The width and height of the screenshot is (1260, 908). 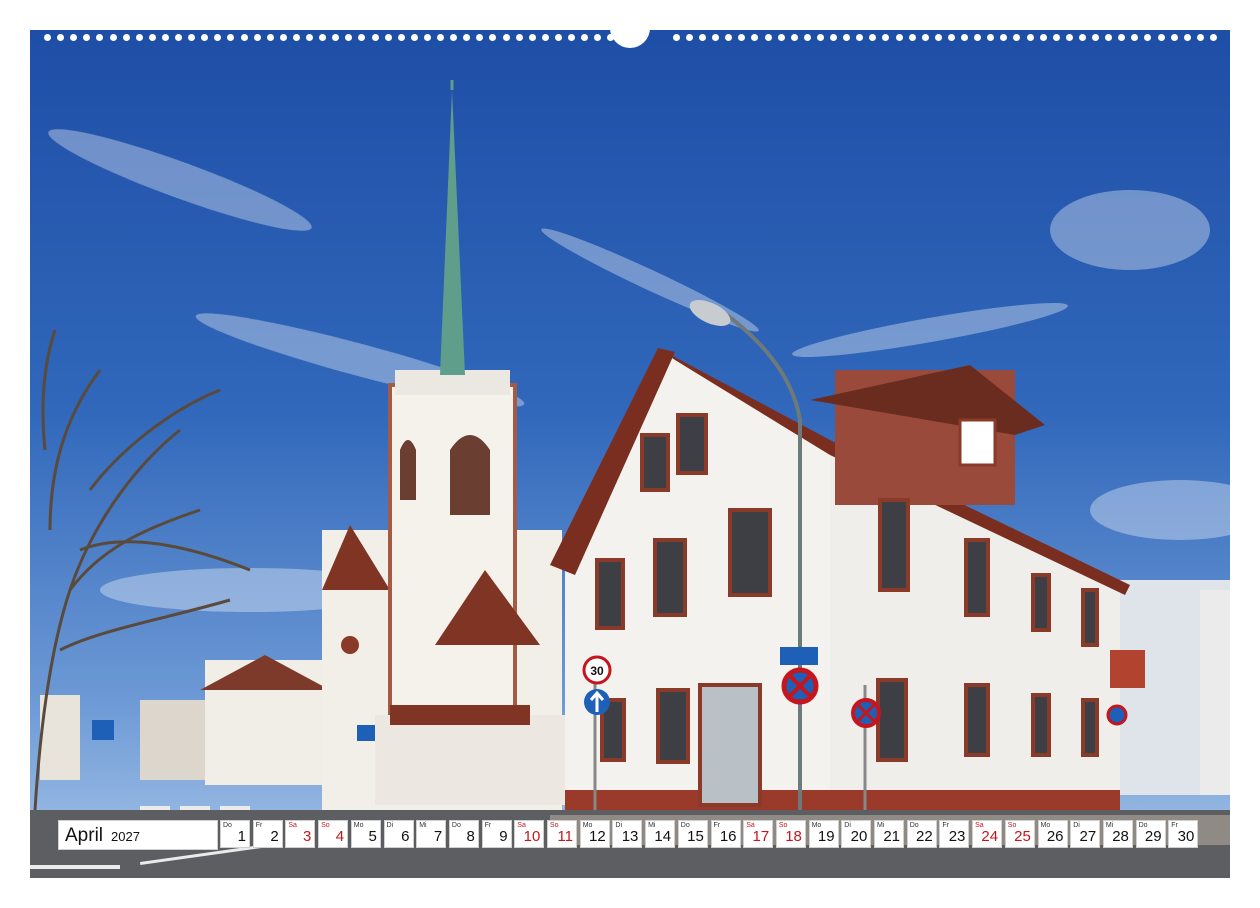 I want to click on calendar-day: Sa 3, so click(x=300, y=834).